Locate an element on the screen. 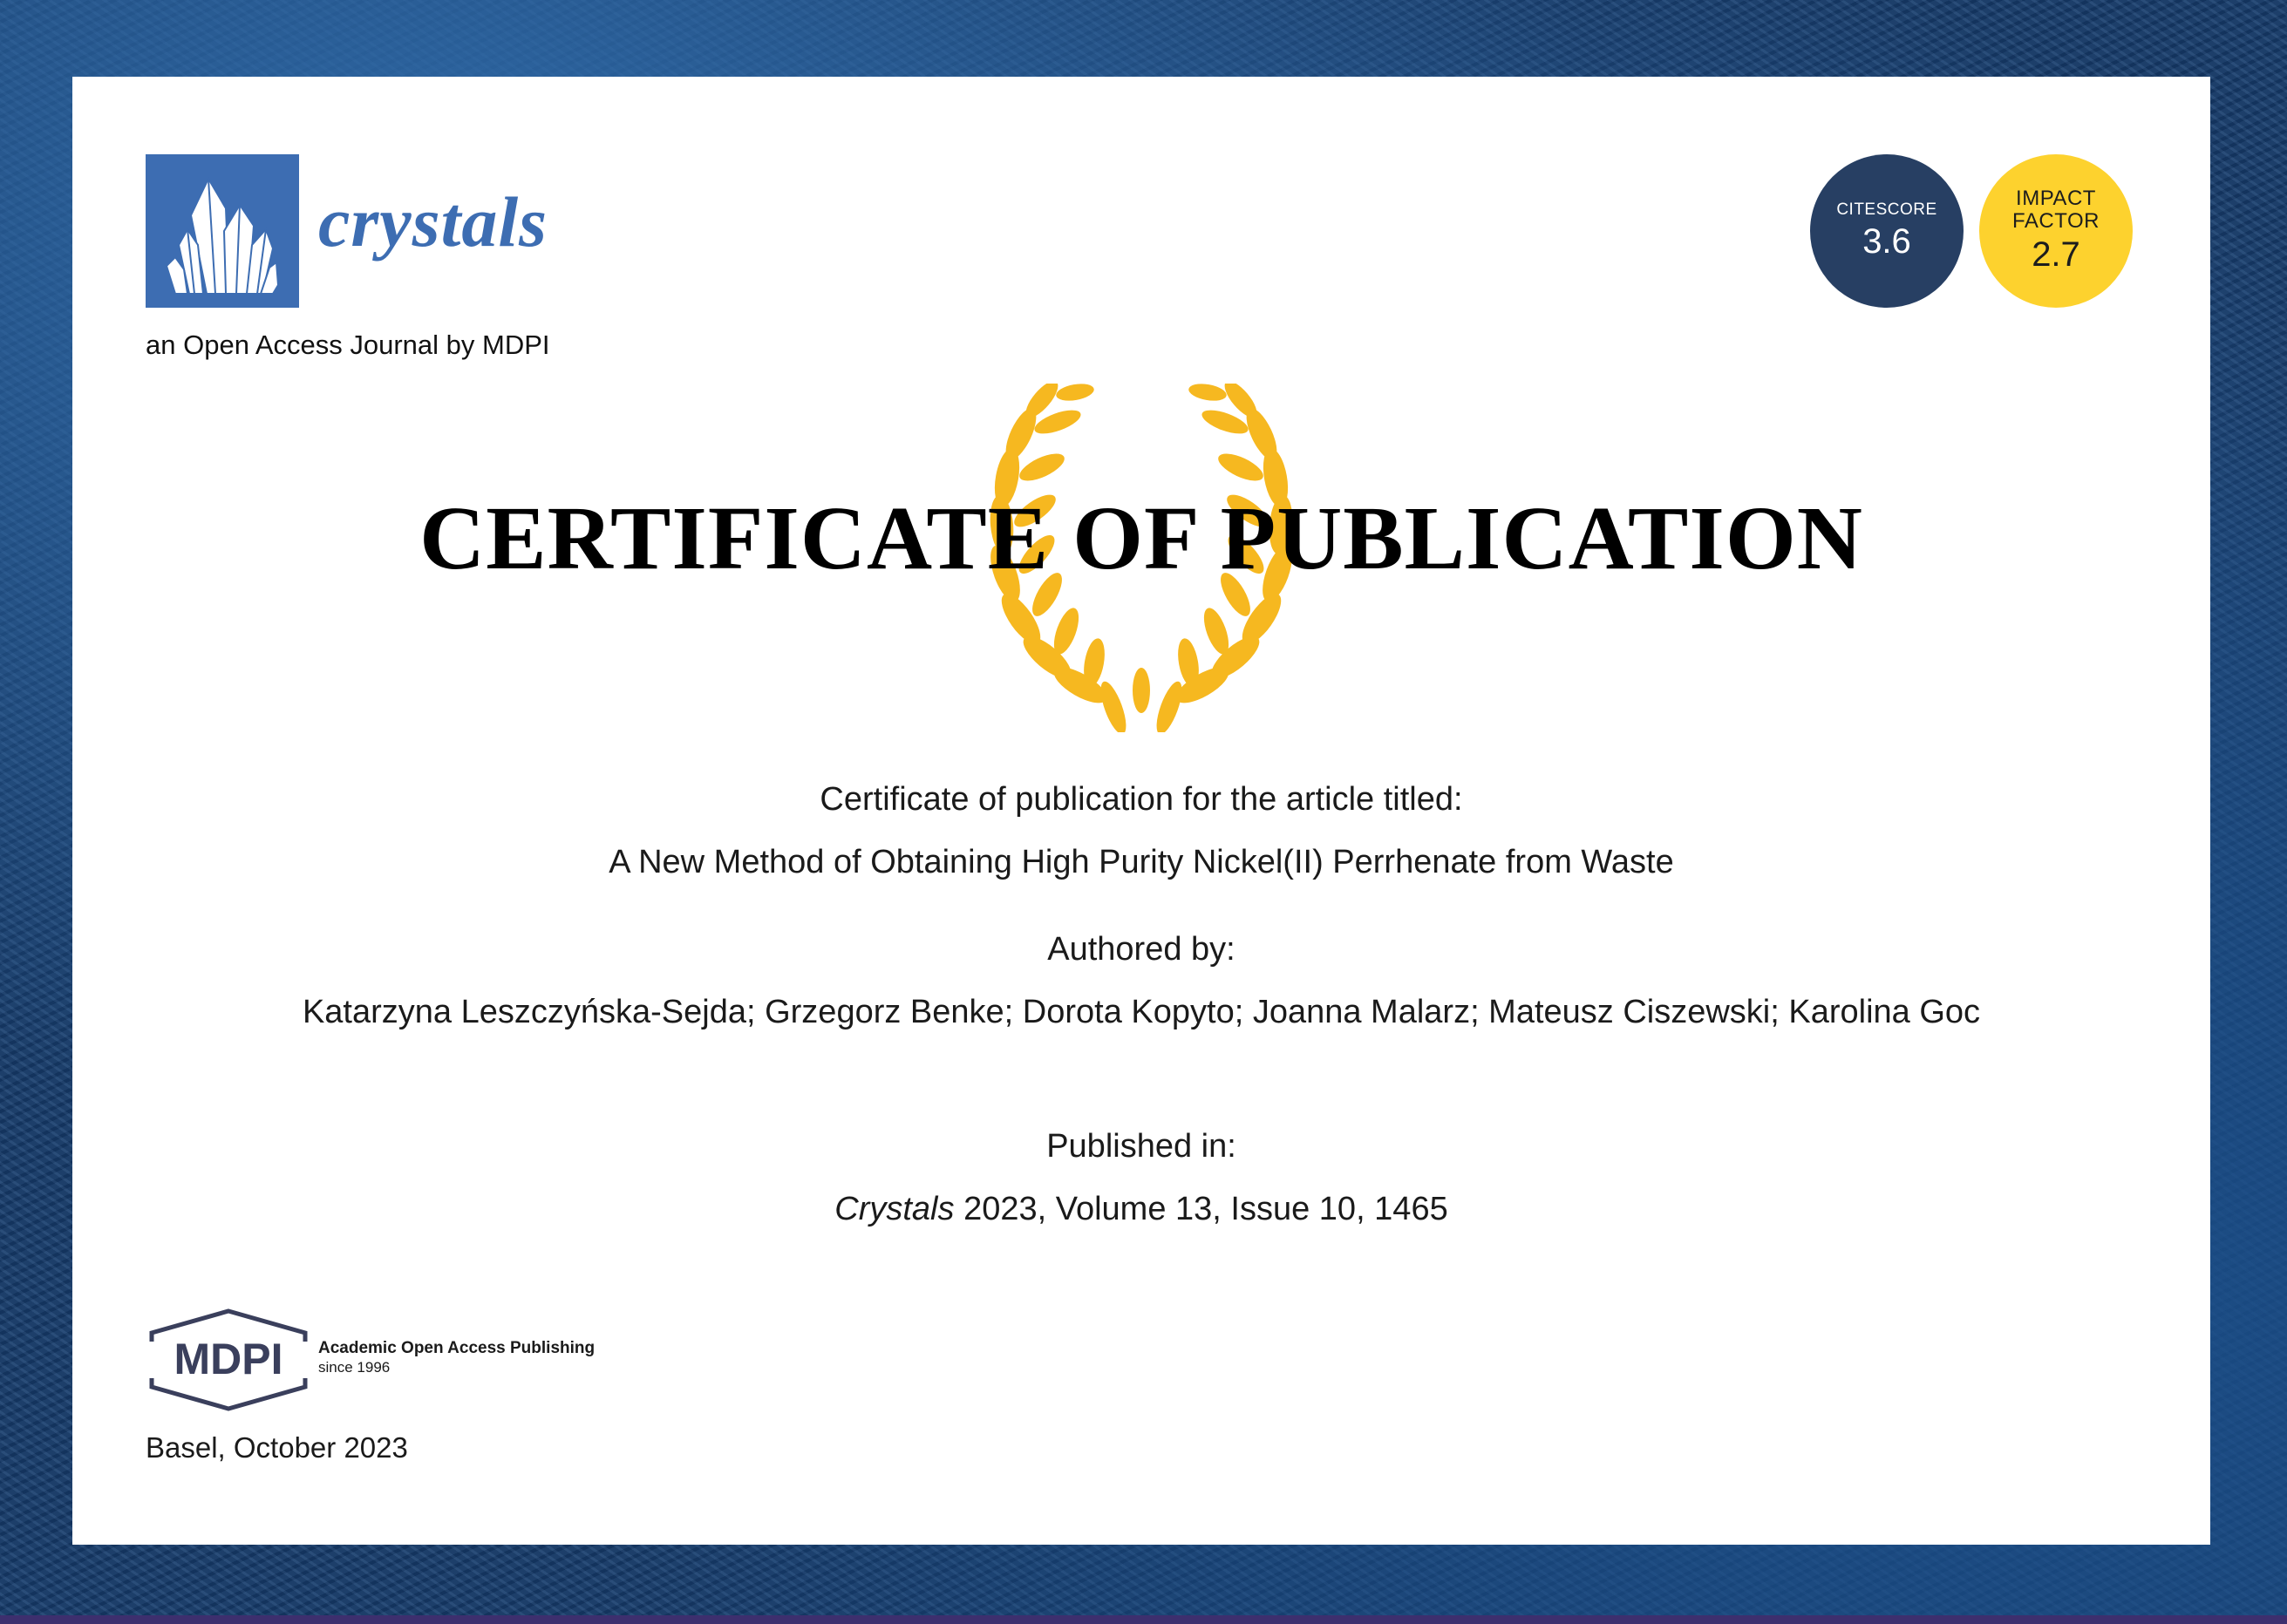  authored-by-label: Authored by: is located at coordinates (1141, 950).